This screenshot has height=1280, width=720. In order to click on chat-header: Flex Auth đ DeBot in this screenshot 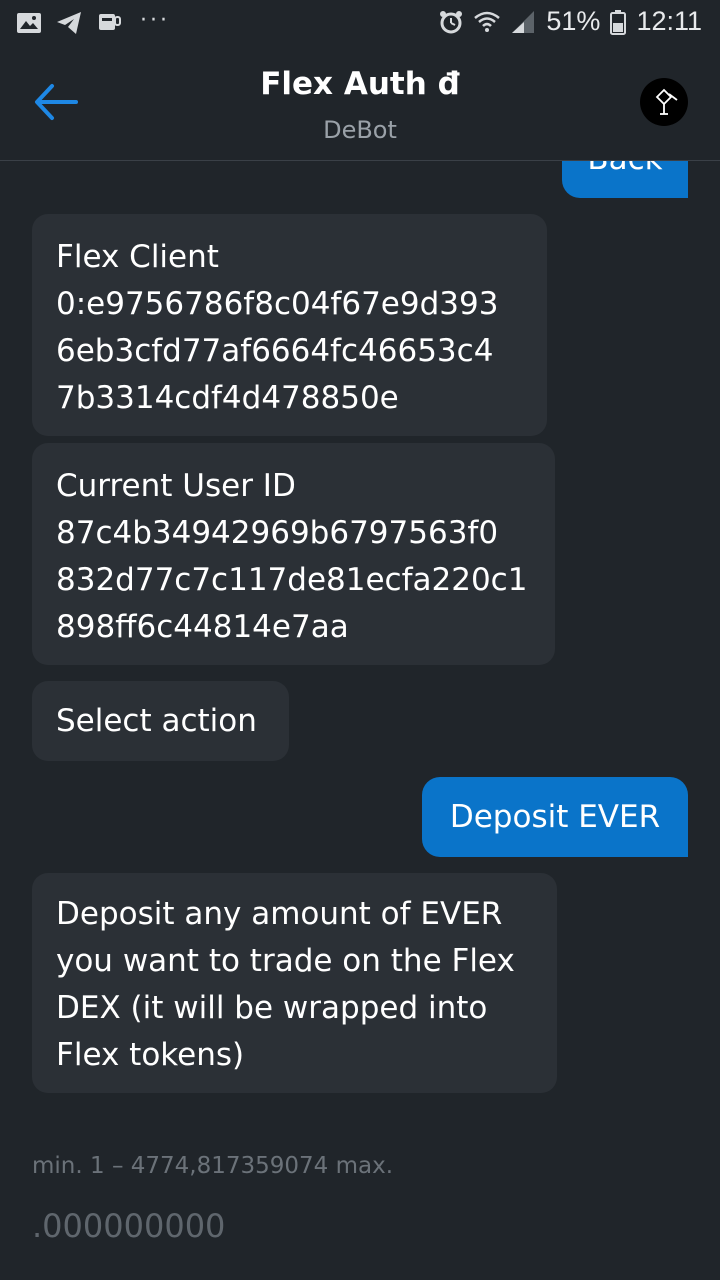, I will do `click(360, 104)`.